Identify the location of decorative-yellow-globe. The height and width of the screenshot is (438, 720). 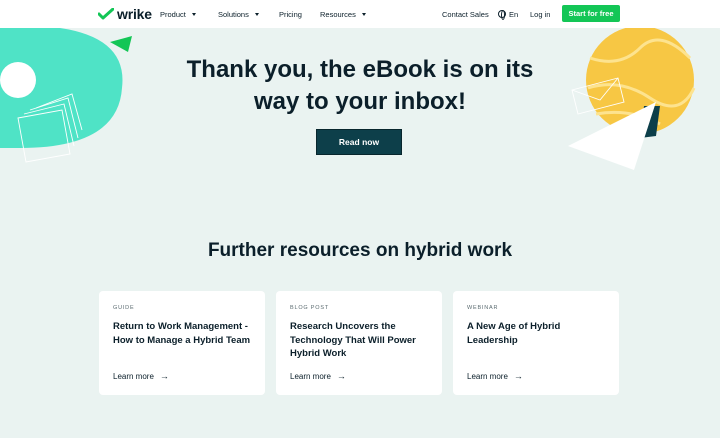
(632, 99).